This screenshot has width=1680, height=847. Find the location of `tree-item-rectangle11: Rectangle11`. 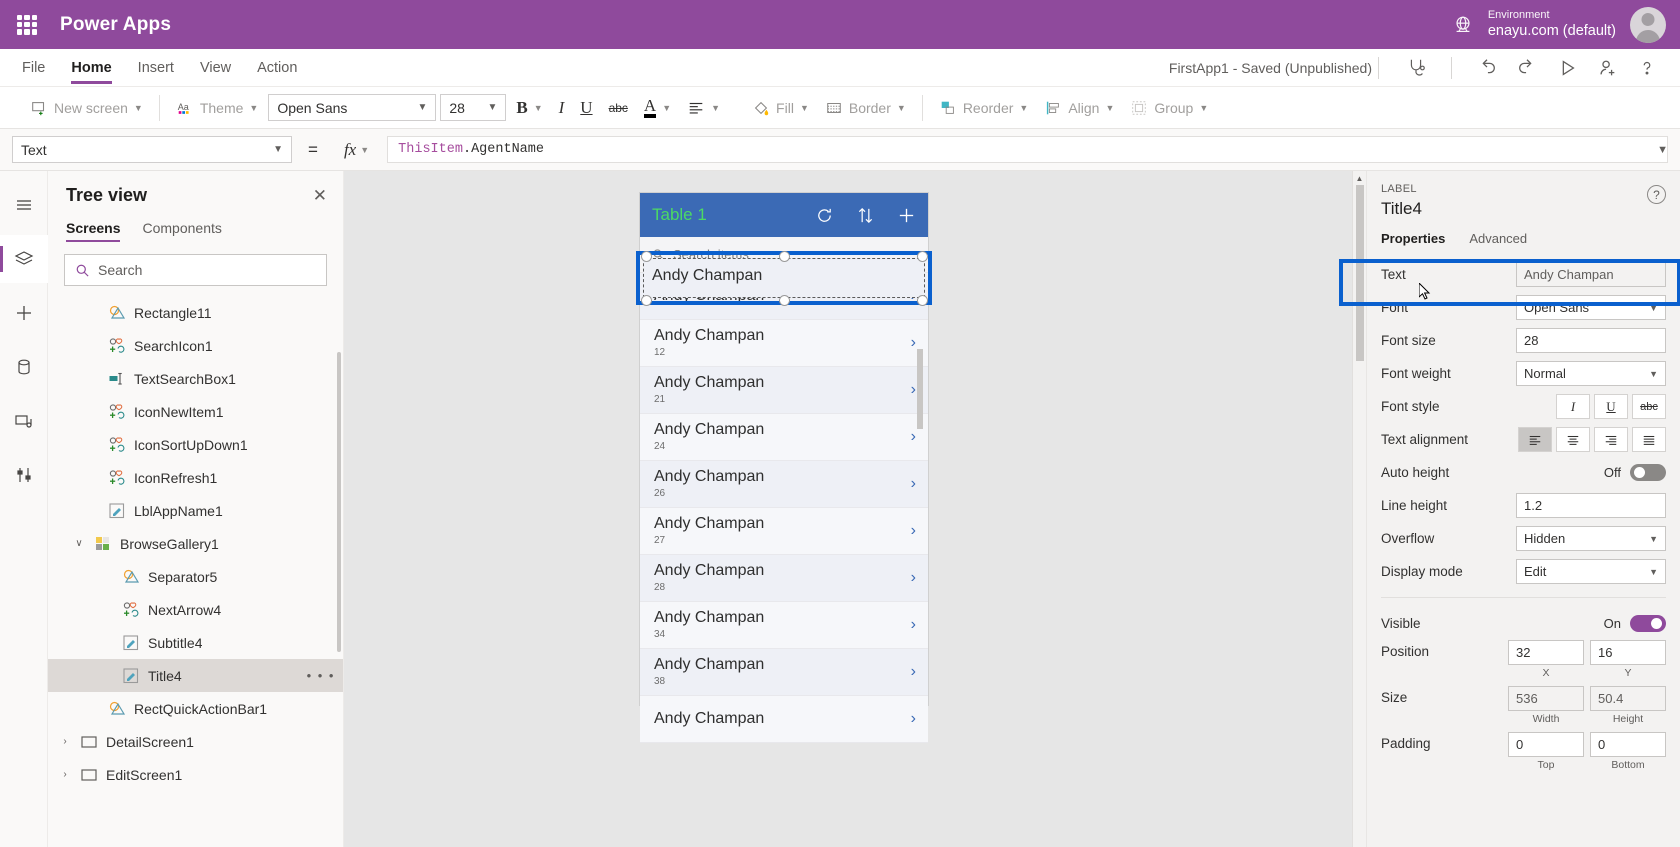

tree-item-rectangle11: Rectangle11 is located at coordinates (195, 312).